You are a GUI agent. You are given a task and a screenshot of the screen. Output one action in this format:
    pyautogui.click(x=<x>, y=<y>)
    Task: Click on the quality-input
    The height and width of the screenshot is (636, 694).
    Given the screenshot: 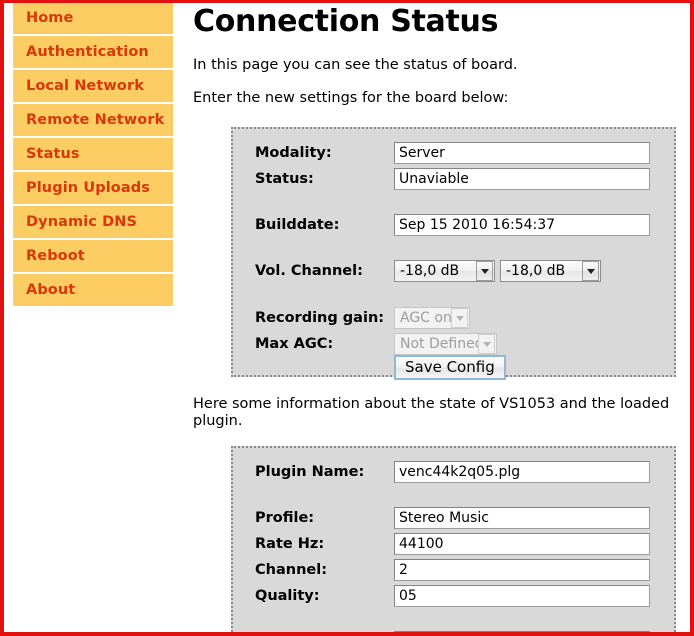 What is the action you would take?
    pyautogui.click(x=522, y=596)
    